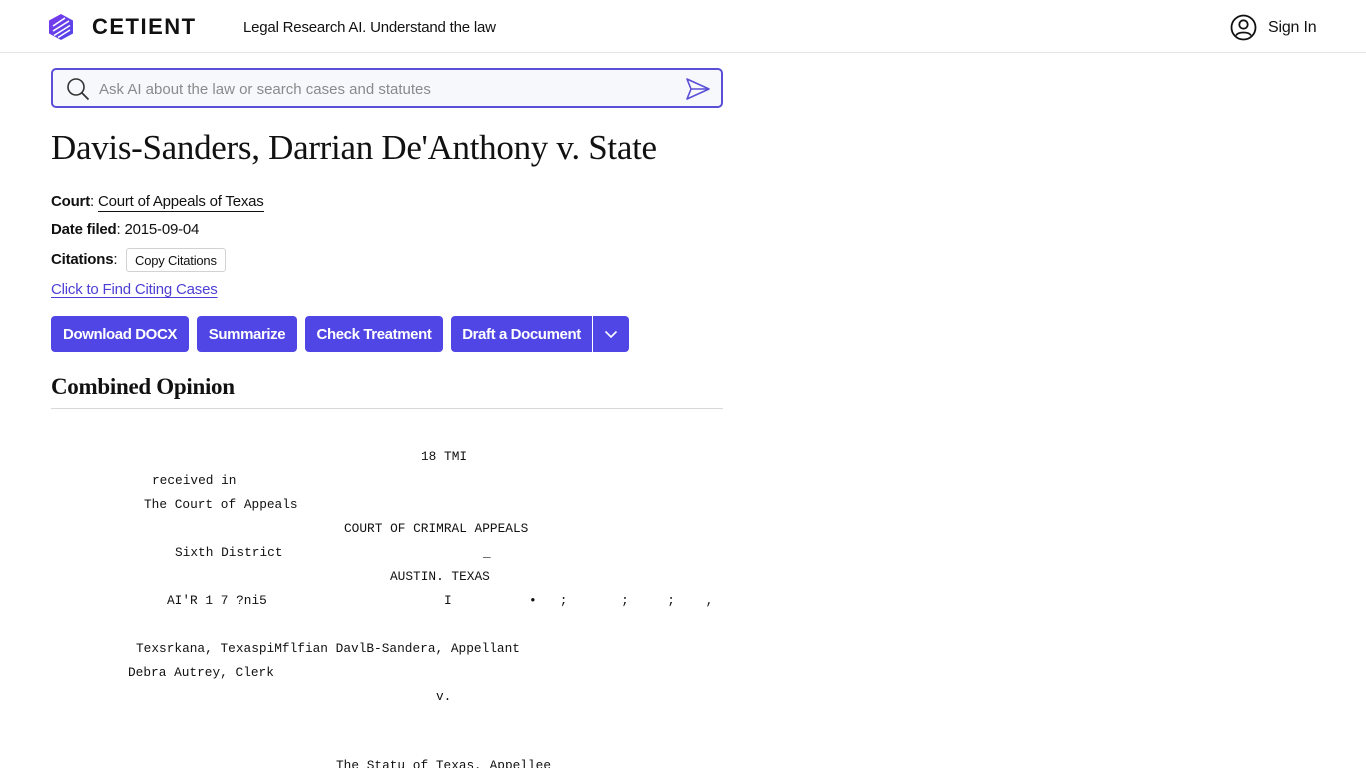  Describe the element at coordinates (436, 528) in the screenshot. I see `opinion-line: COURT OF CRIMRAL APPEALS` at that location.